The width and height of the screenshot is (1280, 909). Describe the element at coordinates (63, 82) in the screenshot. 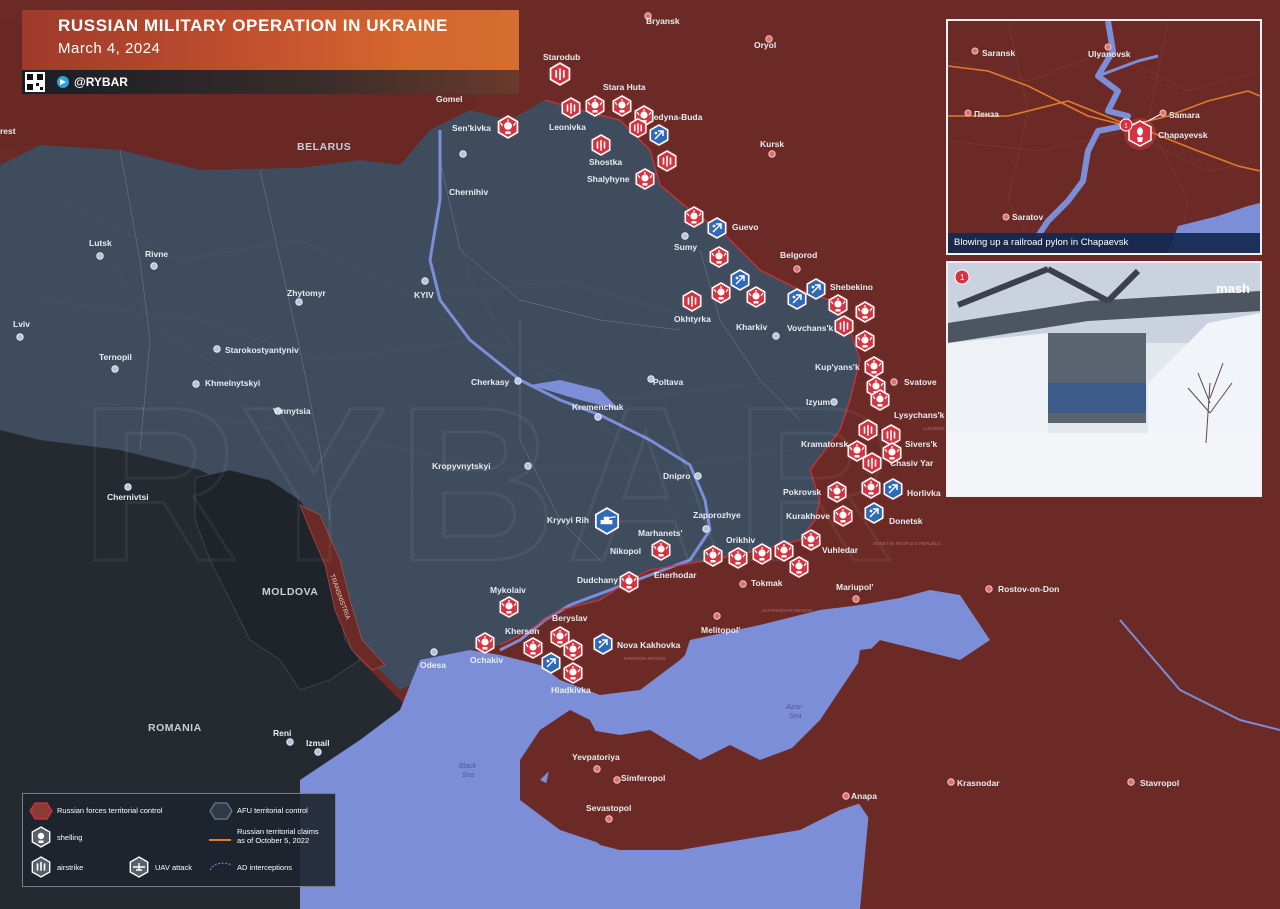

I see `telegram-icon` at that location.